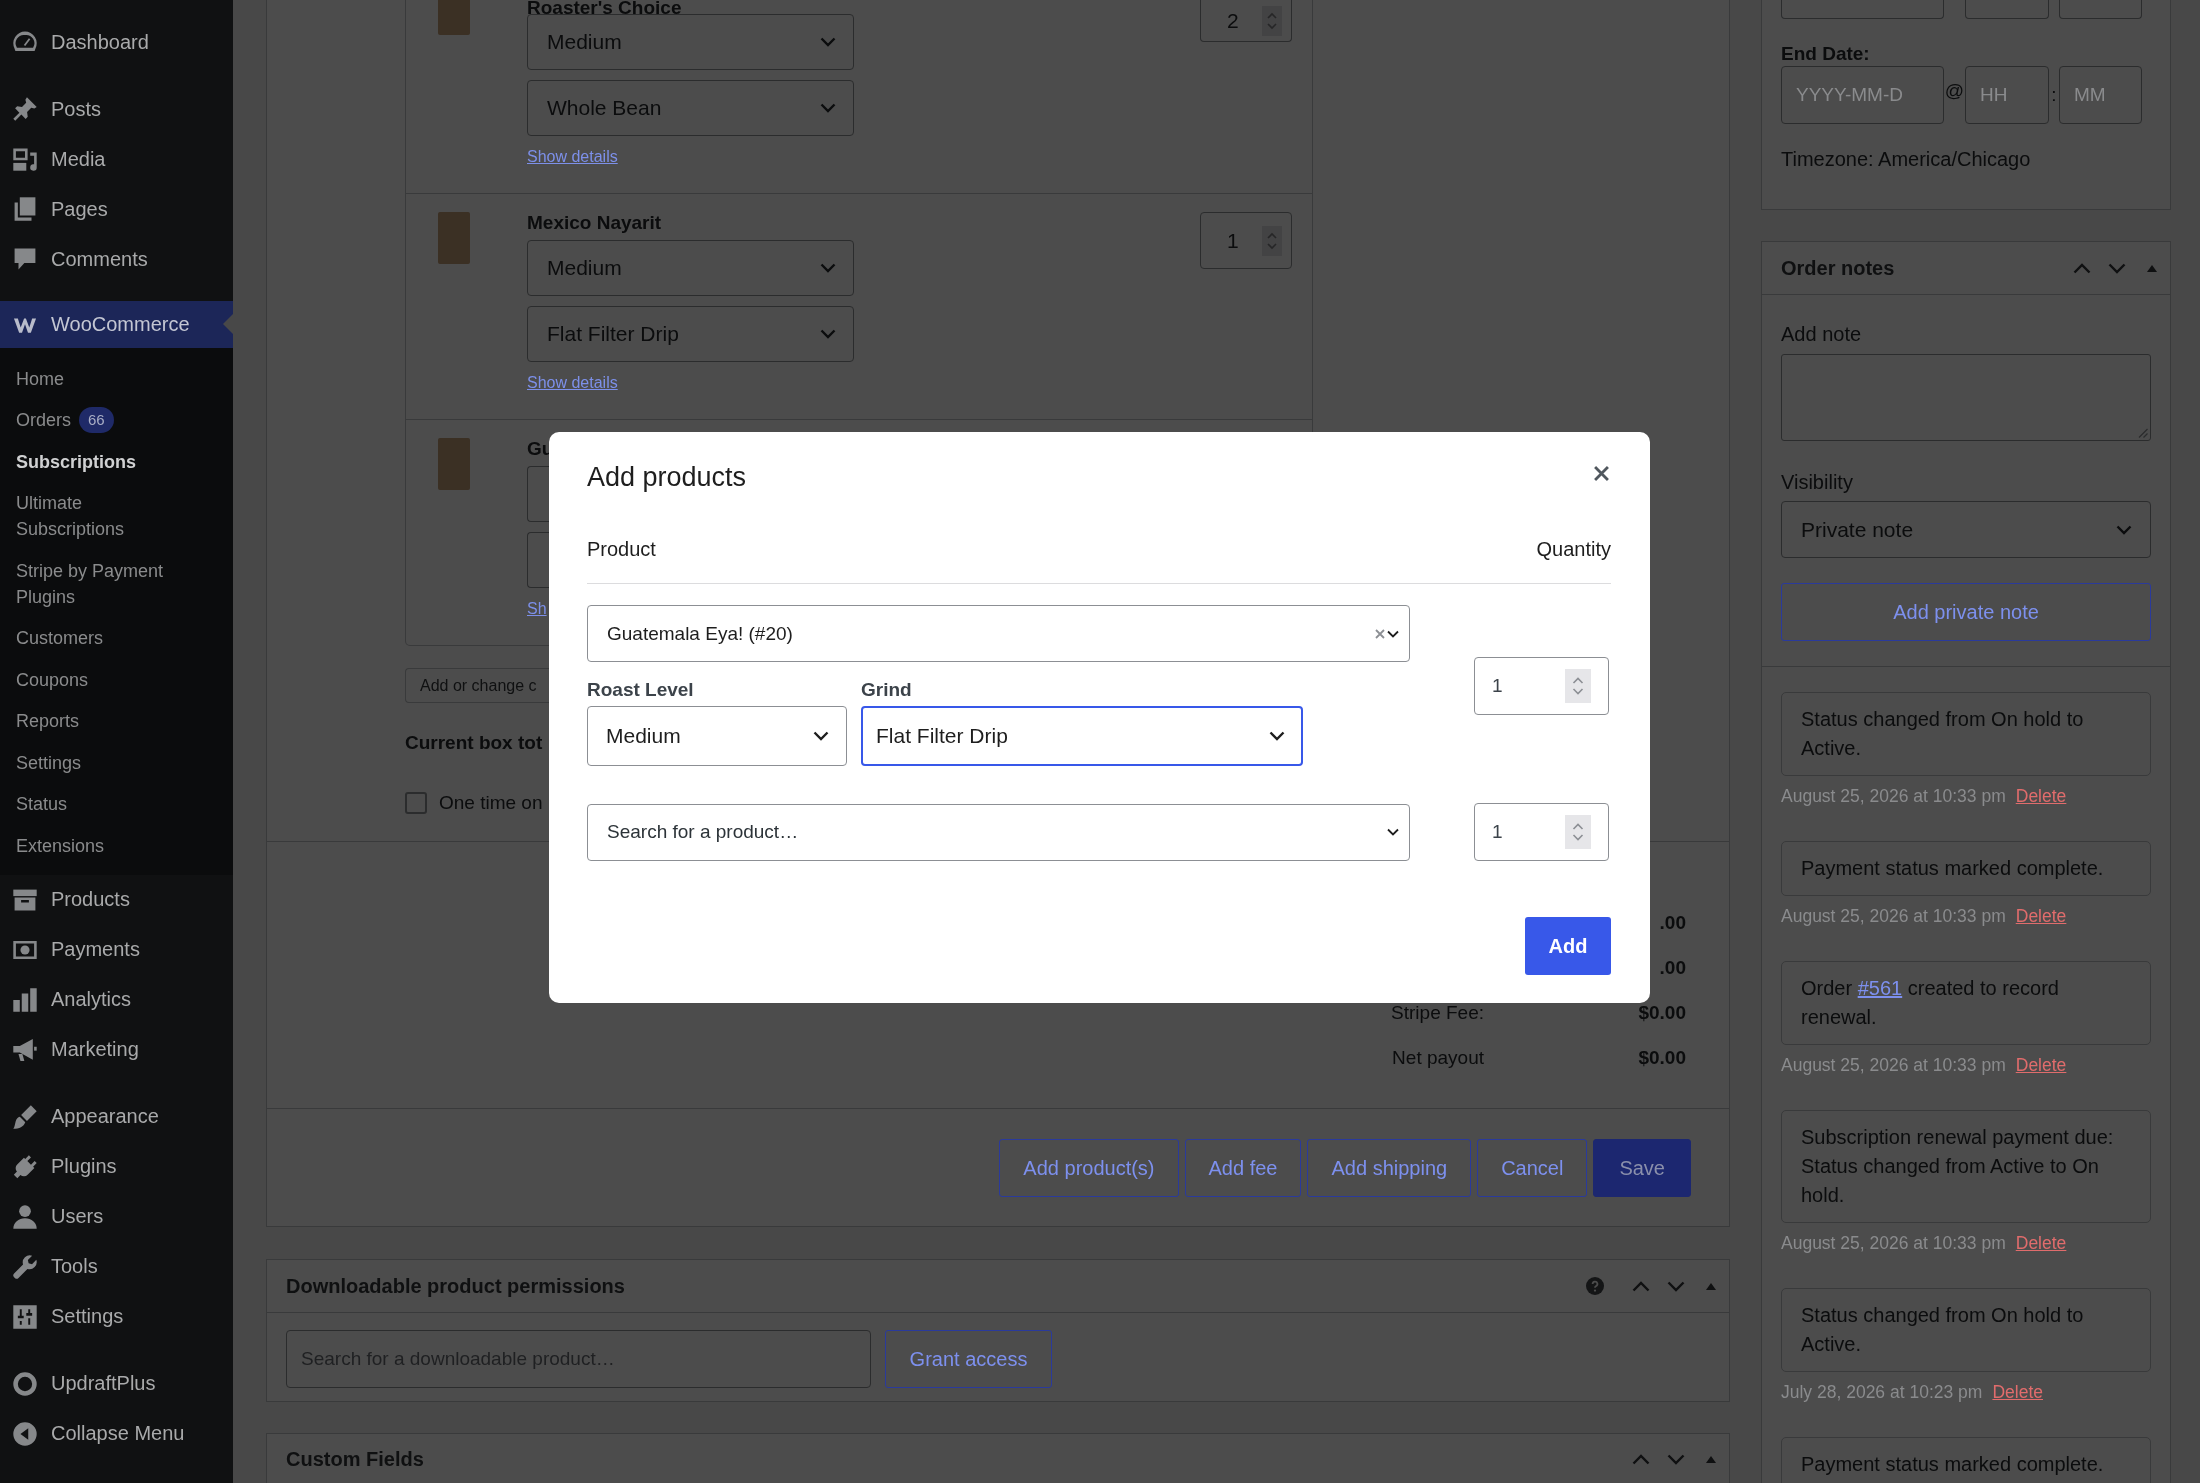  I want to click on count-badge: 66, so click(96, 420).